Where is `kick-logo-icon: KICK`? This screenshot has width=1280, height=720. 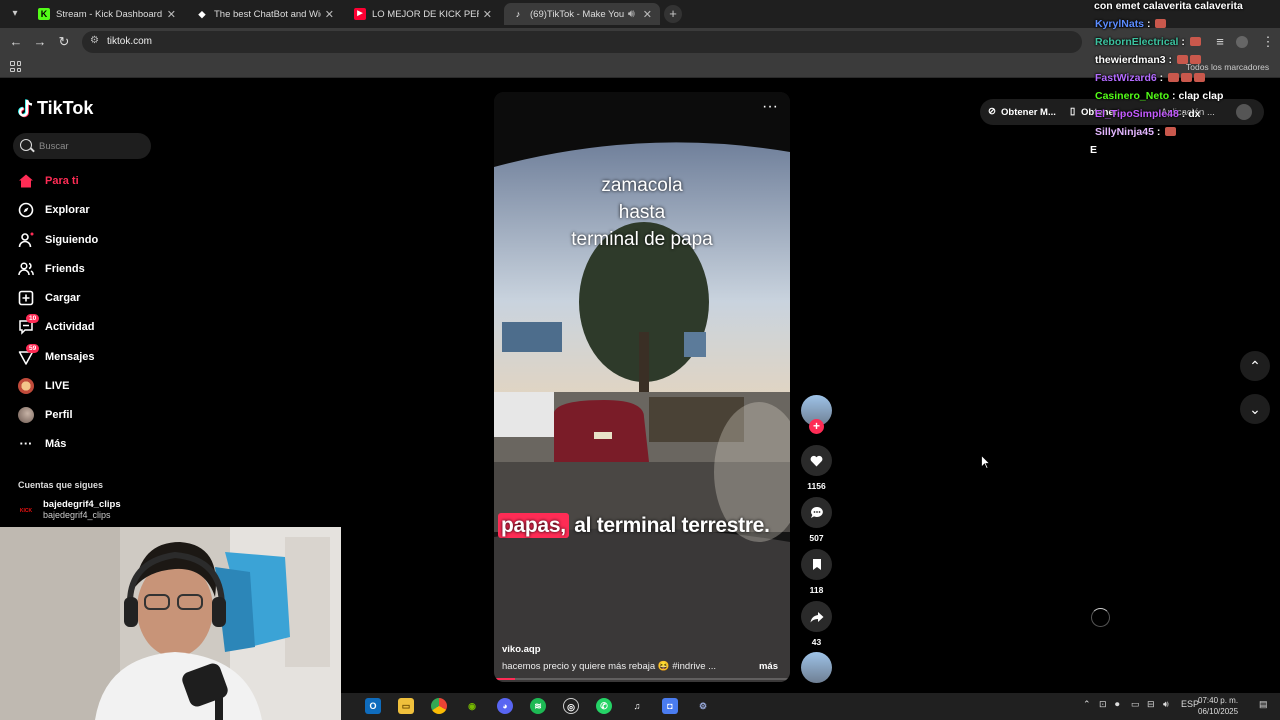 kick-logo-icon: KICK is located at coordinates (26, 511).